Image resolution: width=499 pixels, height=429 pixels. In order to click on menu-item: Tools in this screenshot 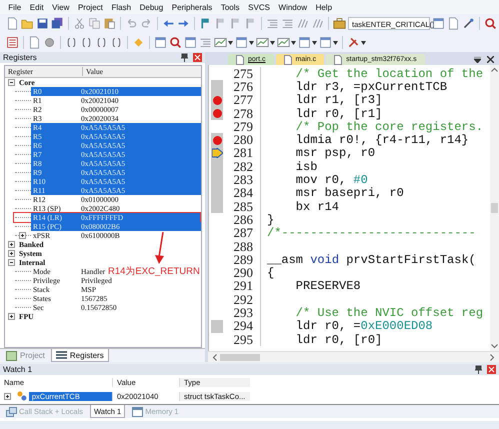, I will do `click(230, 7)`.